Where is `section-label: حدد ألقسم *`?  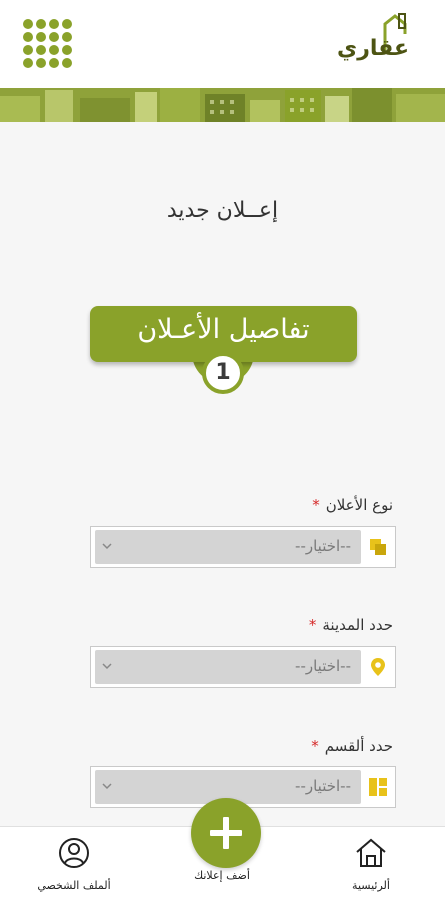 section-label: حدد ألقسم * is located at coordinates (352, 746).